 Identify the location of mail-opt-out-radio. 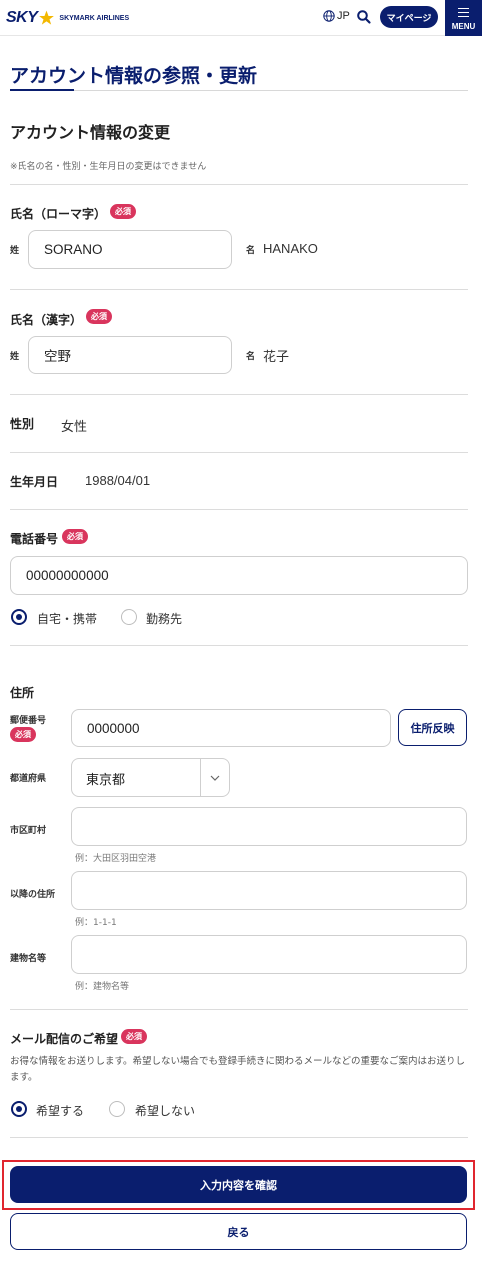
(117, 1109).